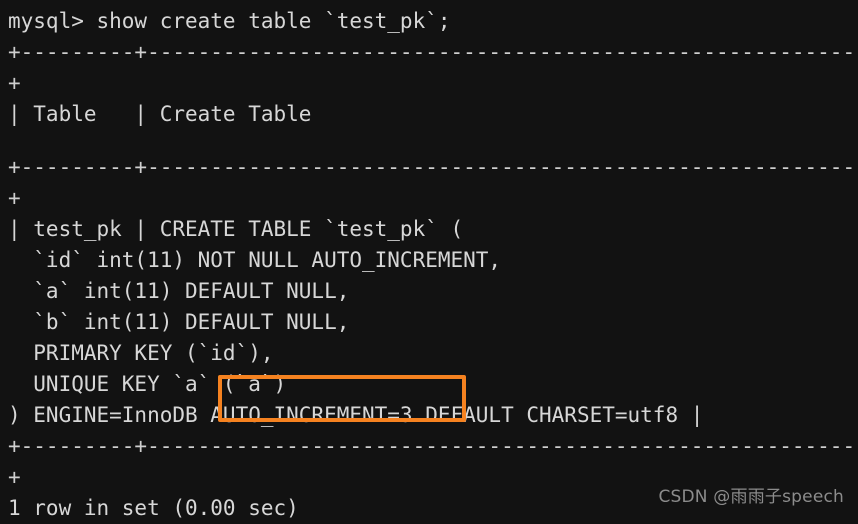 The width and height of the screenshot is (858, 524). Describe the element at coordinates (160, 114) in the screenshot. I see `table-header-row: | Table | Create Table` at that location.